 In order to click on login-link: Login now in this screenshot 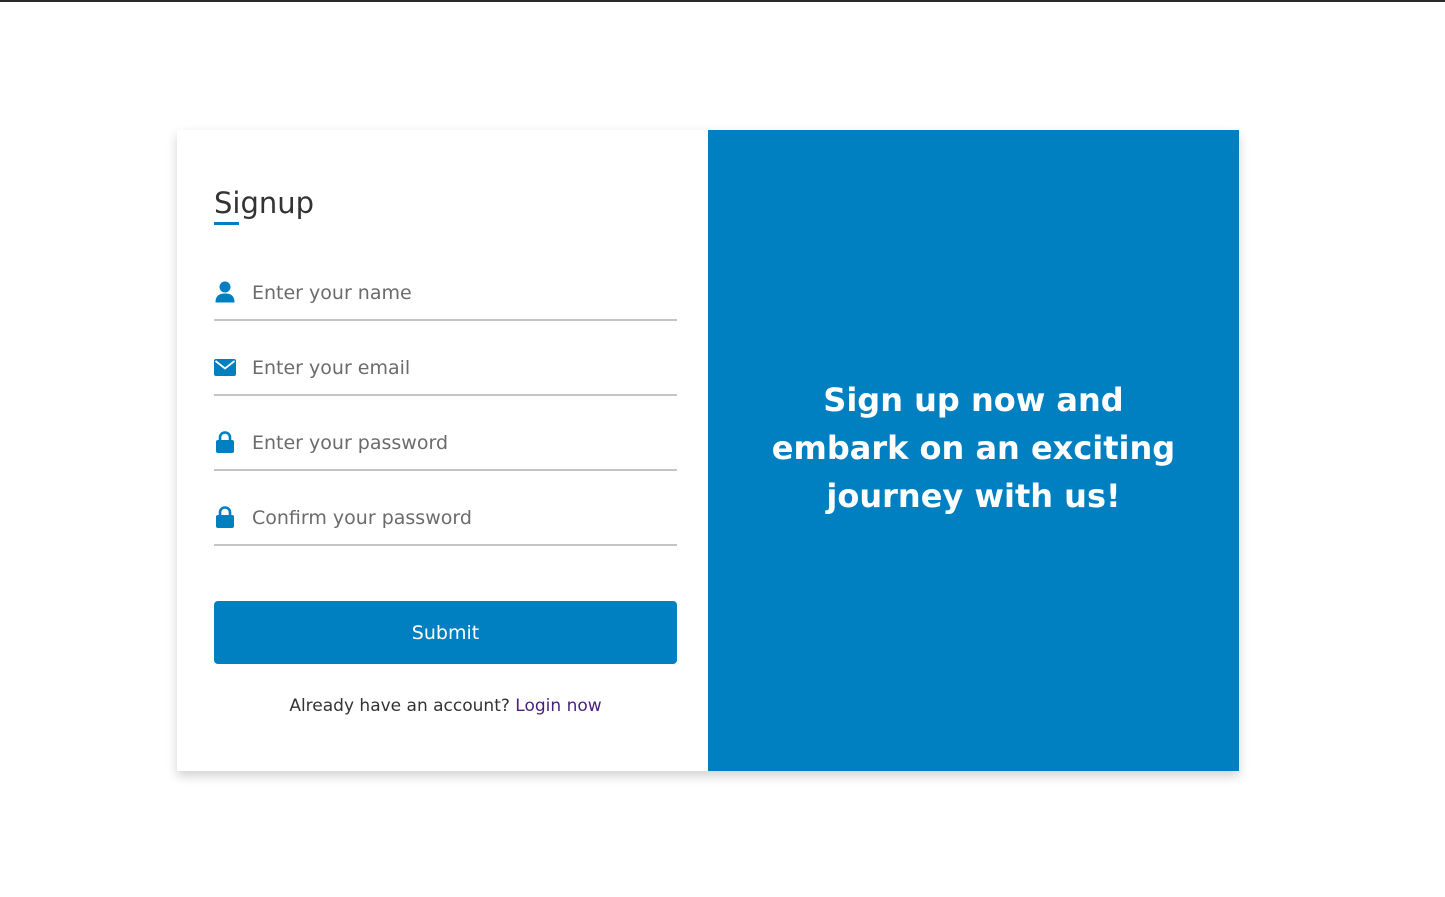, I will do `click(558, 706)`.